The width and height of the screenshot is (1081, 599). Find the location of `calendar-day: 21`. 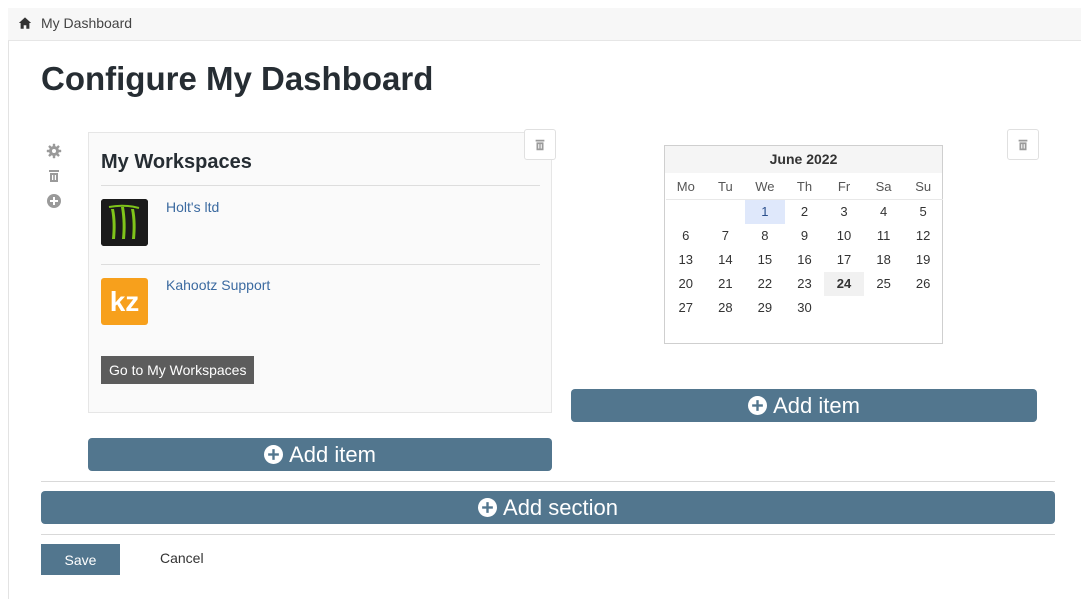

calendar-day: 21 is located at coordinates (726, 284).